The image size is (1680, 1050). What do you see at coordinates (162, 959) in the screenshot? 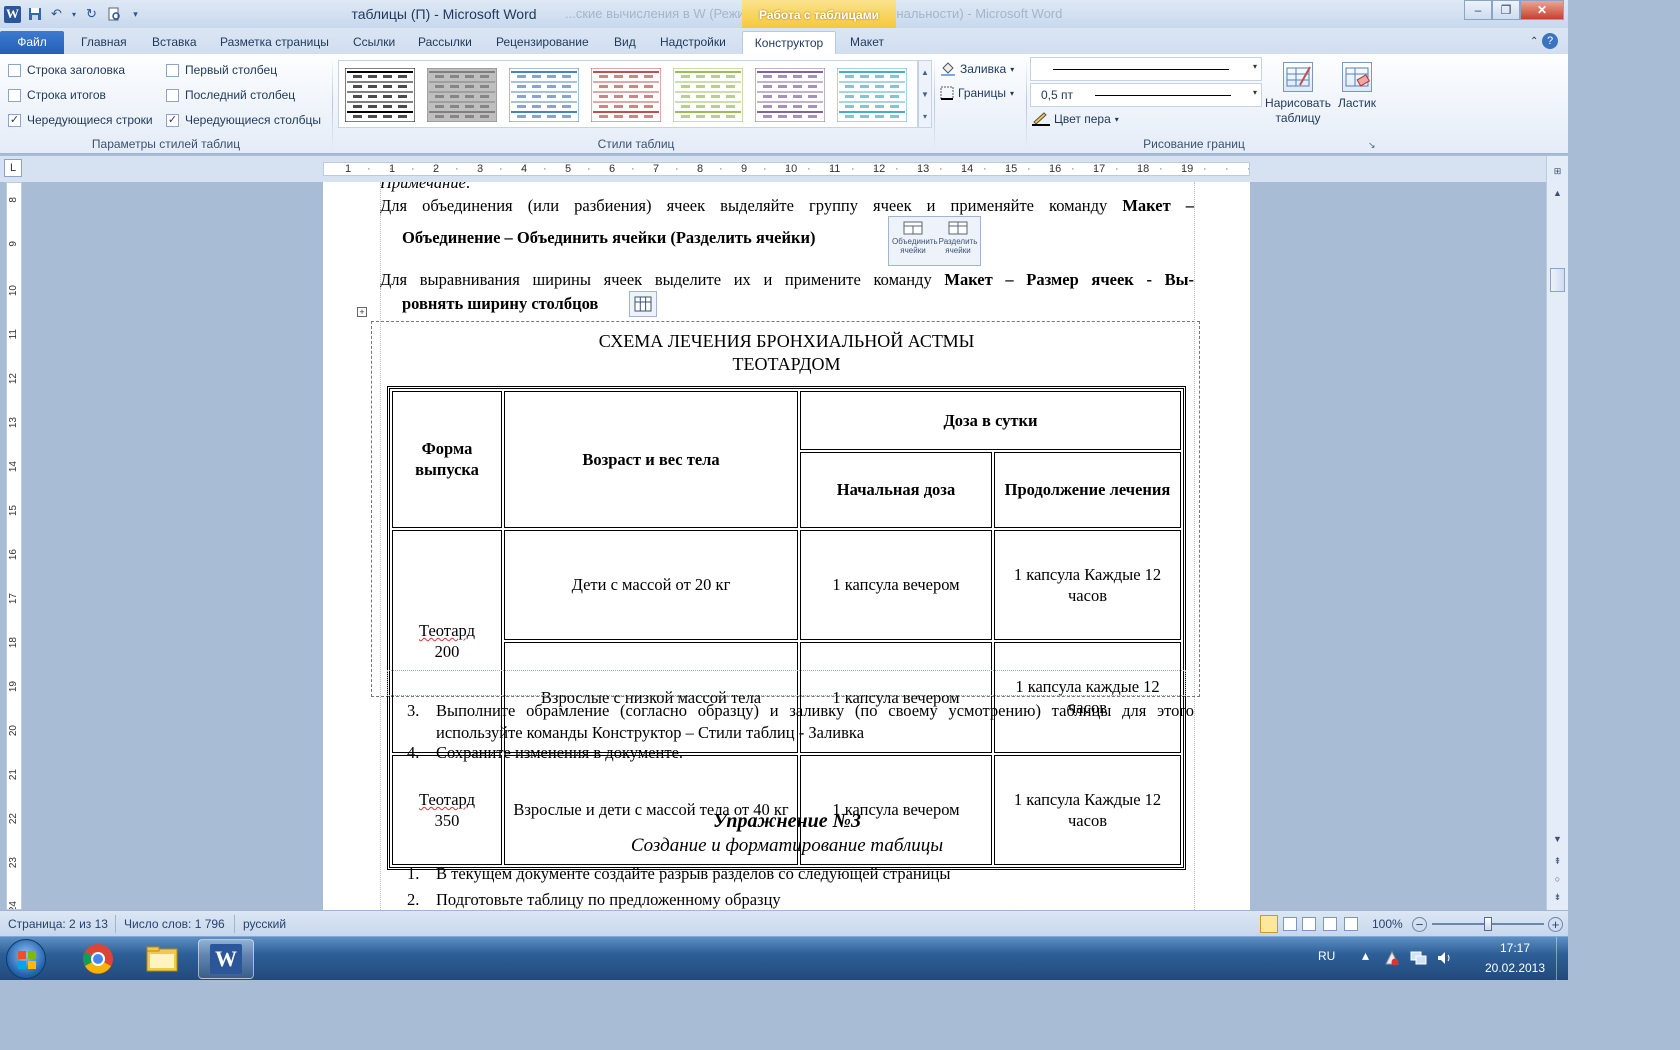
I see `explorer-taskbar-button` at bounding box center [162, 959].